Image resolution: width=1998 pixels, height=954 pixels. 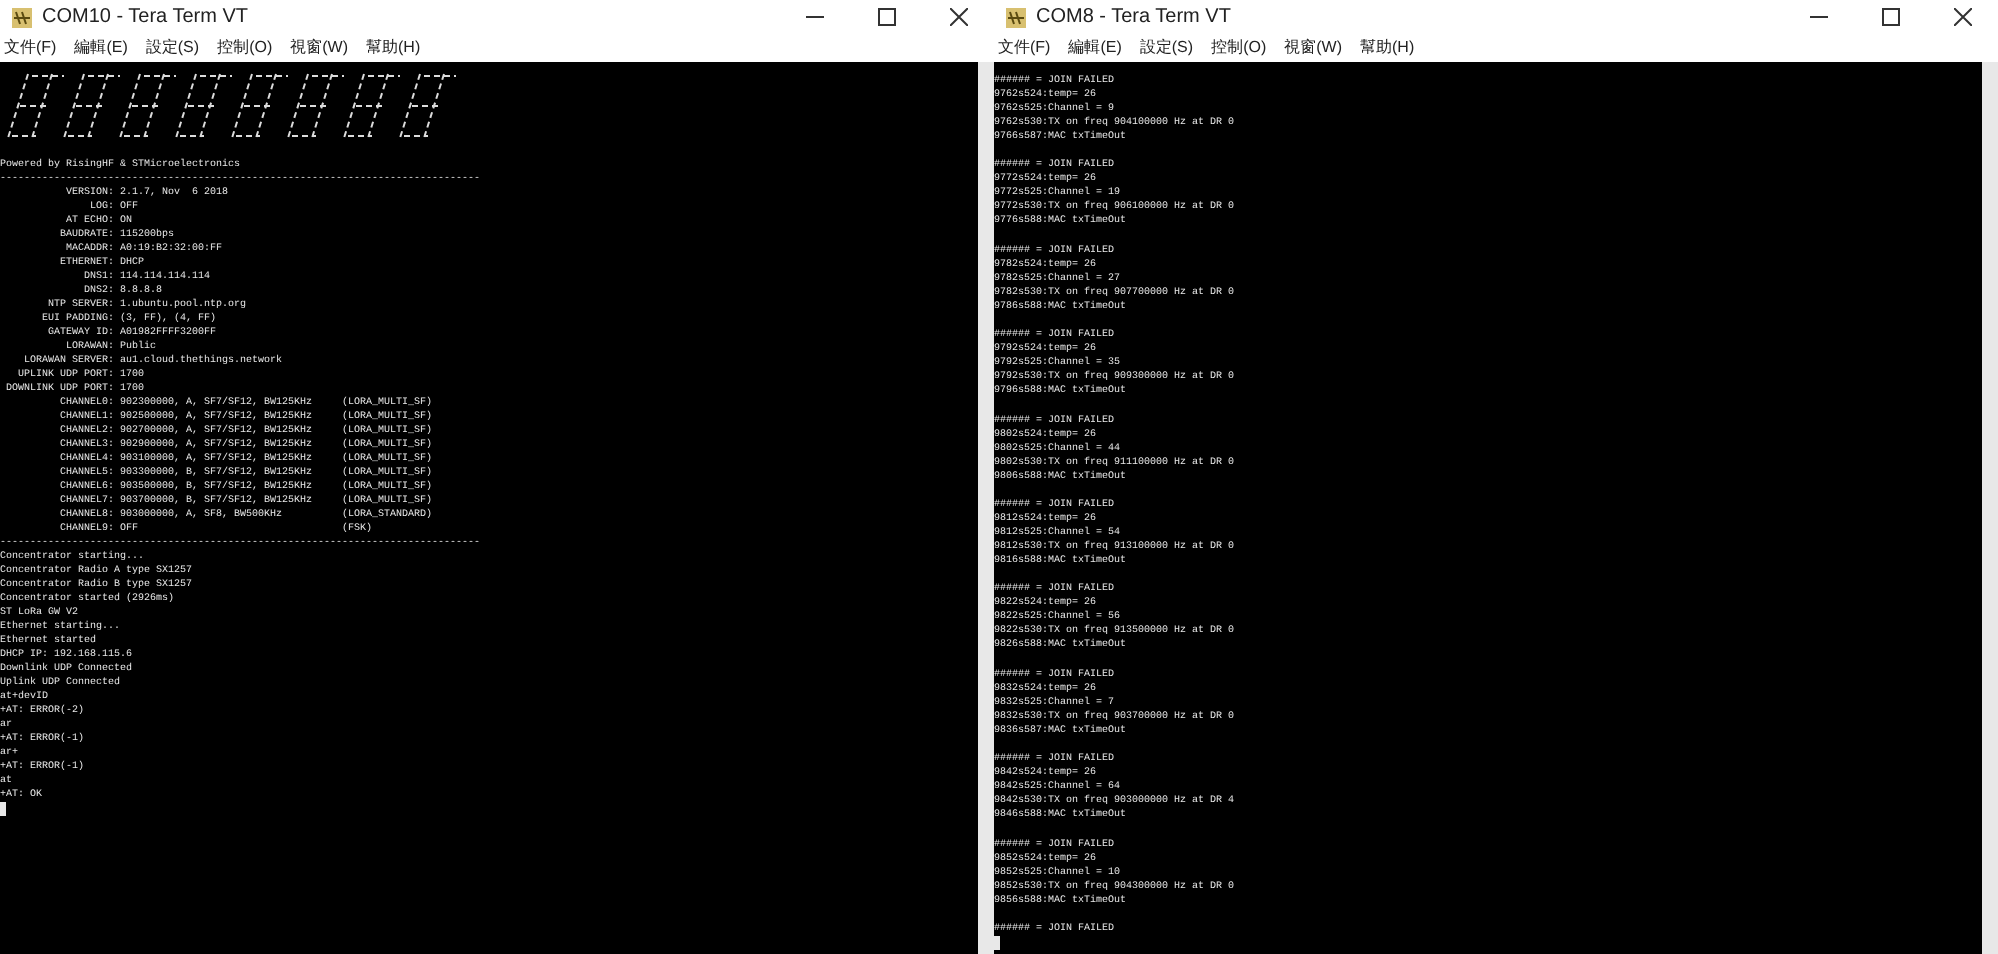 What do you see at coordinates (1134, 18) in the screenshot?
I see `window-title: COM8 - Tera Term VT` at bounding box center [1134, 18].